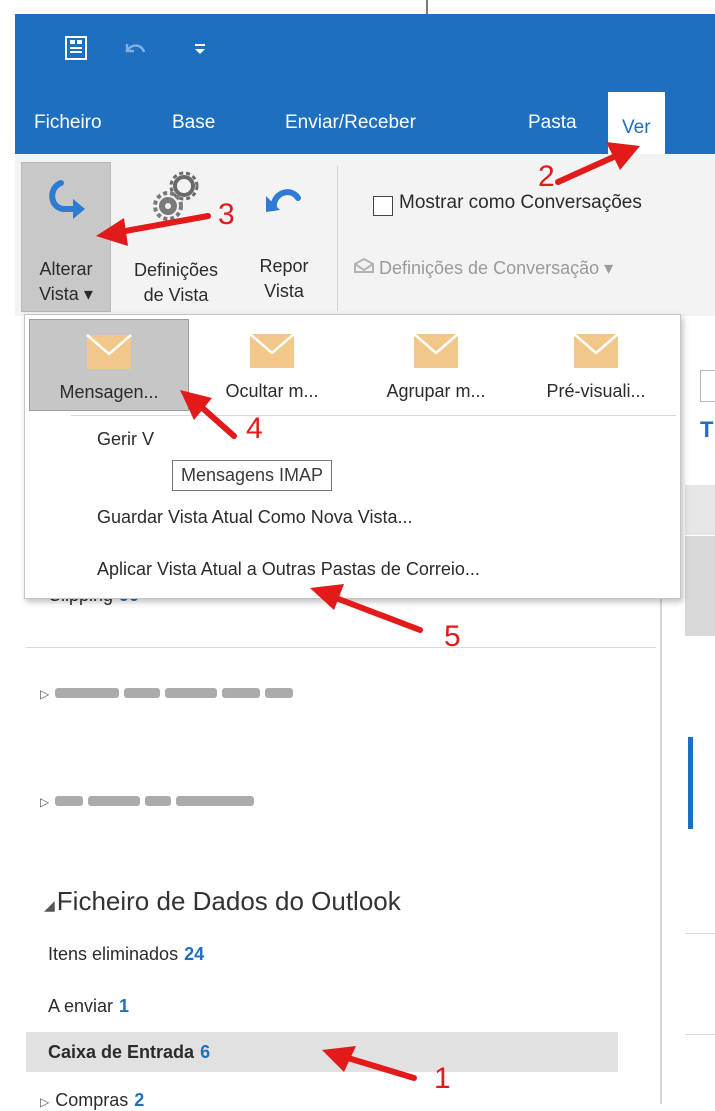 This screenshot has width=715, height=1111. Describe the element at coordinates (76, 48) in the screenshot. I see `save-icon` at that location.